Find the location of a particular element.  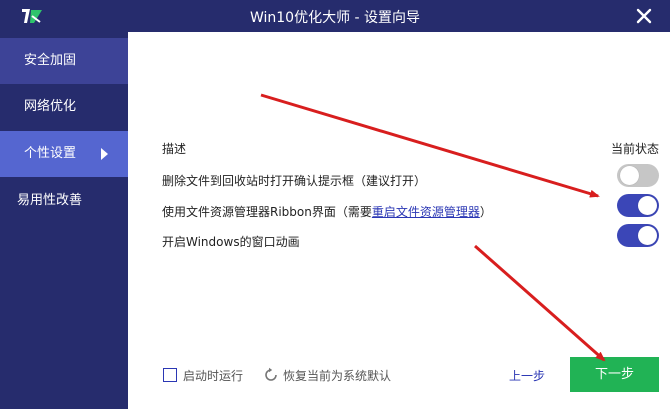

sidebar-item-network: 网络优化 is located at coordinates (64, 107).